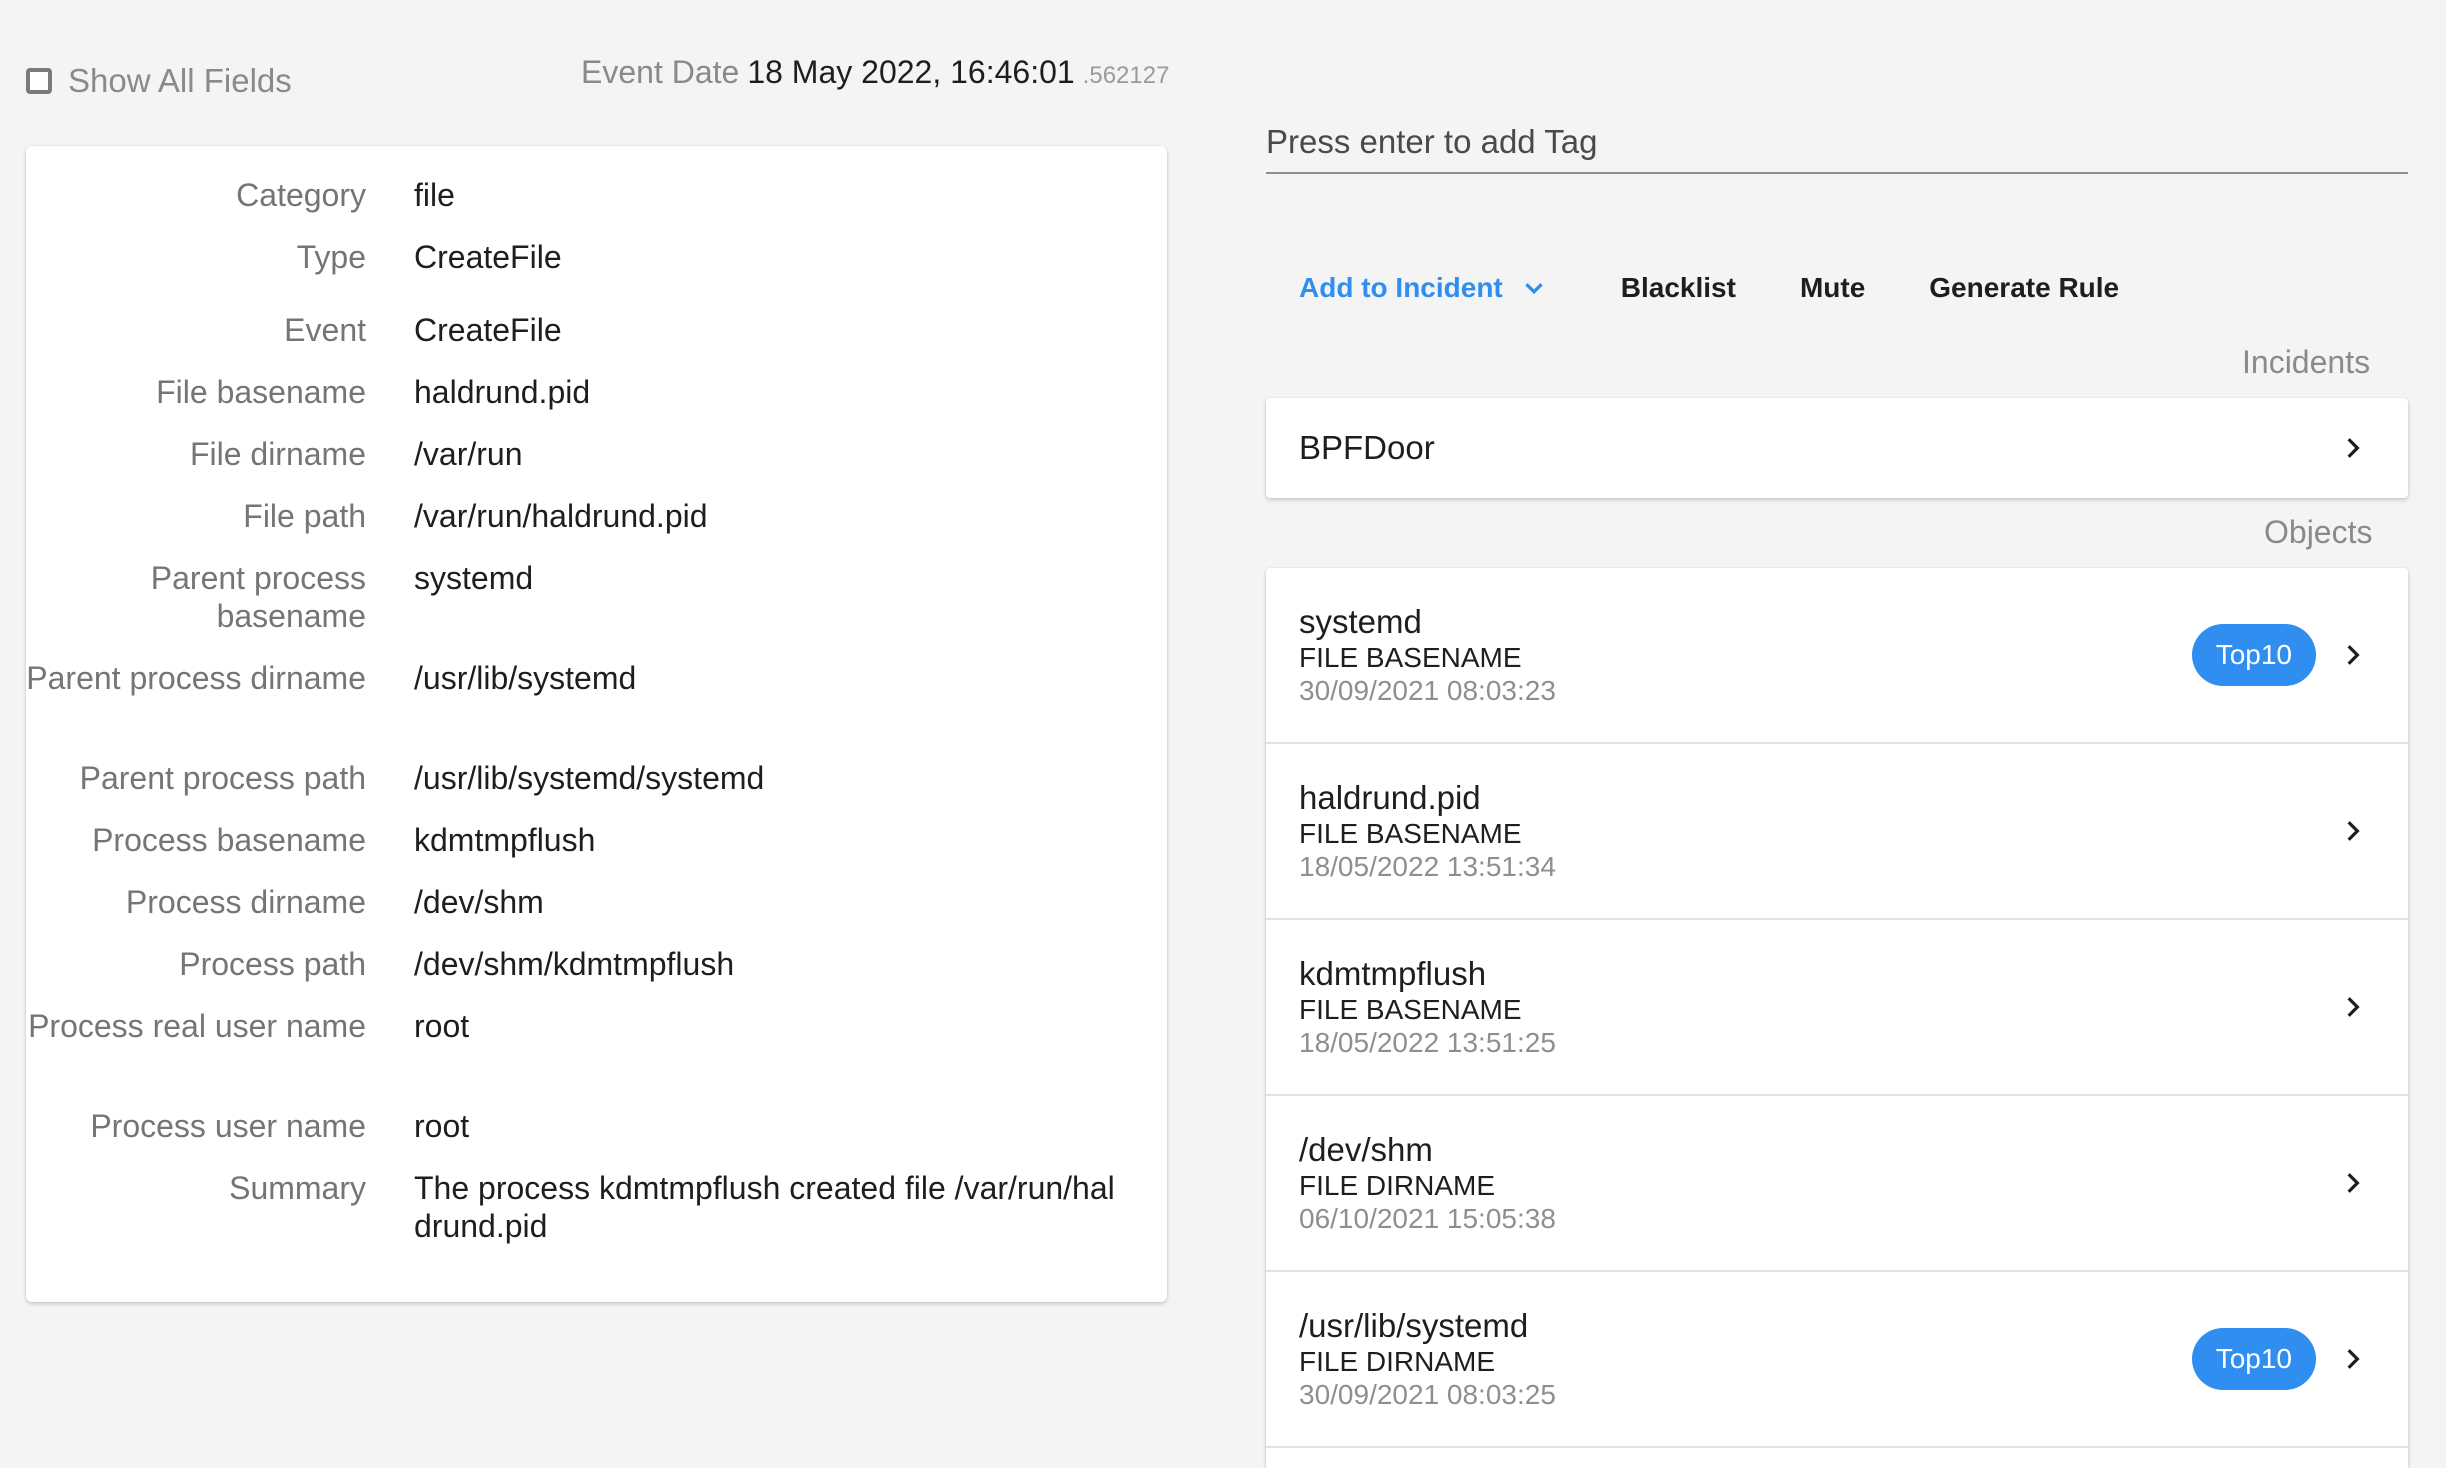 This screenshot has width=2446, height=1468. I want to click on field-value: systemd, so click(474, 578).